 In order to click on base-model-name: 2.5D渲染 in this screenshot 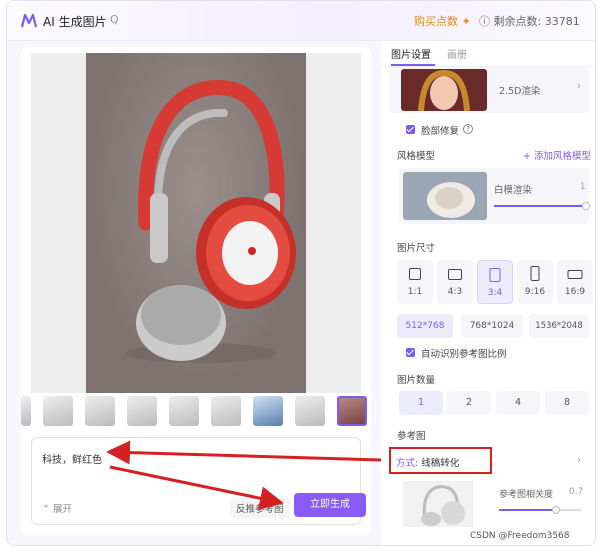, I will do `click(520, 91)`.